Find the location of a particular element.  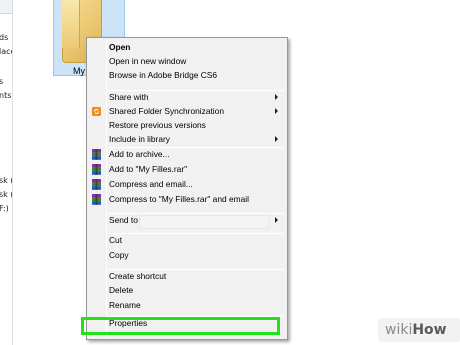

menu-item-label: Compress to "My Filles.rar" and email is located at coordinates (179, 199).